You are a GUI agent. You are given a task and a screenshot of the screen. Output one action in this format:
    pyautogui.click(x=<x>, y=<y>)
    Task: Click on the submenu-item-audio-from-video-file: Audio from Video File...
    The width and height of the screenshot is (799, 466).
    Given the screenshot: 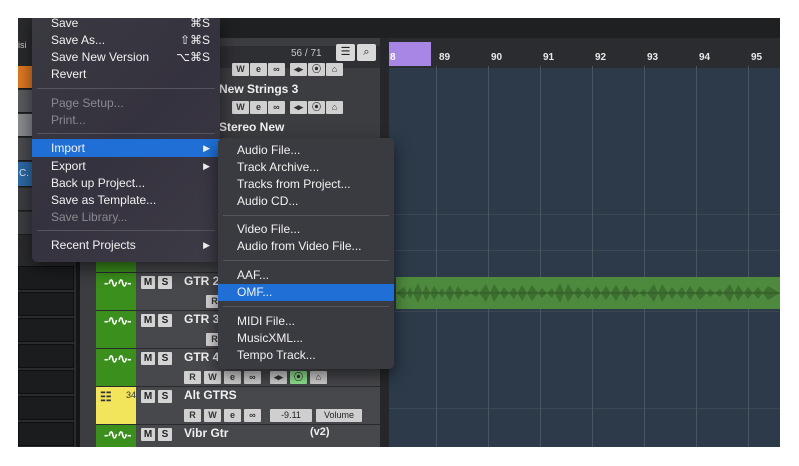 What is the action you would take?
    pyautogui.click(x=306, y=246)
    